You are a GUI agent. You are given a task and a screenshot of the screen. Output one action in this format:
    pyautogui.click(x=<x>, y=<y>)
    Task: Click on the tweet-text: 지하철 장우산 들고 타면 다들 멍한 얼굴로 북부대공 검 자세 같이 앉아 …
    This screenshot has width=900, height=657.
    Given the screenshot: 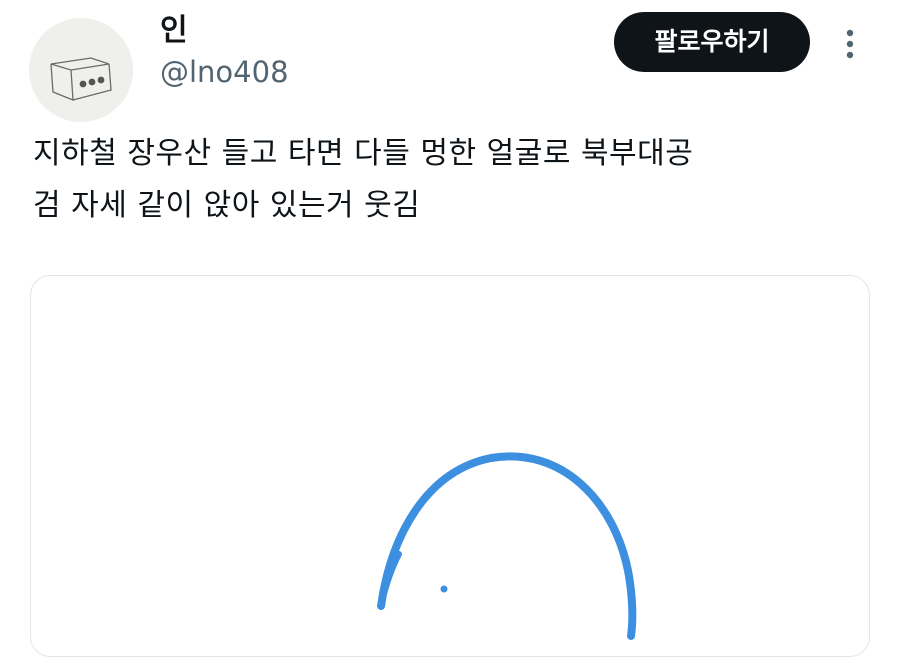 What is the action you would take?
    pyautogui.click(x=458, y=180)
    